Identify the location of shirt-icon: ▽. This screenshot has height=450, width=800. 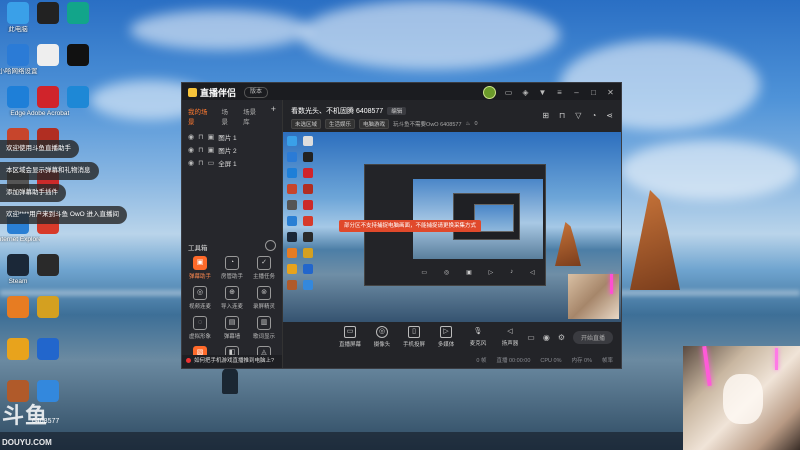
(578, 115).